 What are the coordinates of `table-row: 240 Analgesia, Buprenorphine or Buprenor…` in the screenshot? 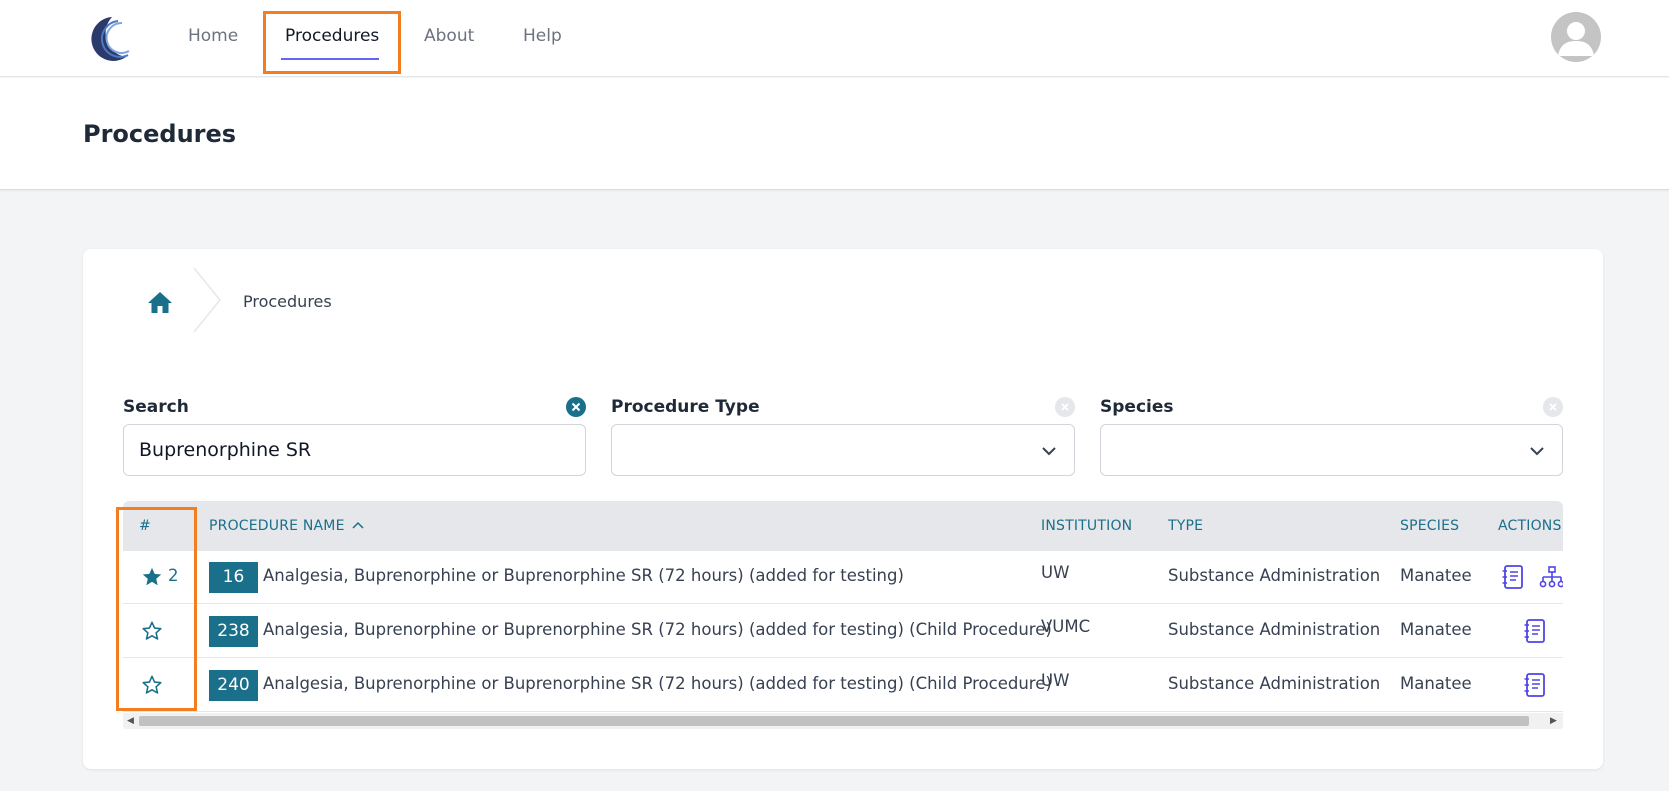 It's located at (843, 685).